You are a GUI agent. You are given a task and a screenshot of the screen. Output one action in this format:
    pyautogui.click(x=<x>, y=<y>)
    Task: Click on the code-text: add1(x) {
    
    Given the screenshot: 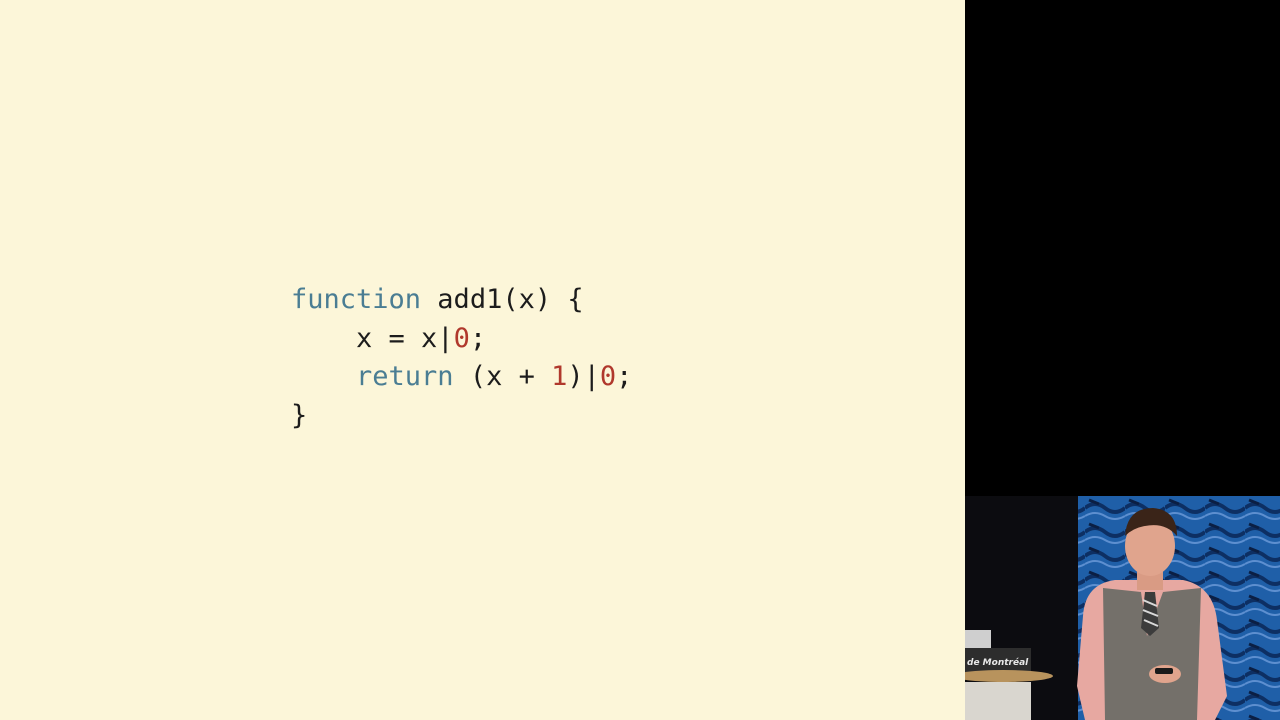 What is the action you would take?
    pyautogui.click(x=502, y=299)
    